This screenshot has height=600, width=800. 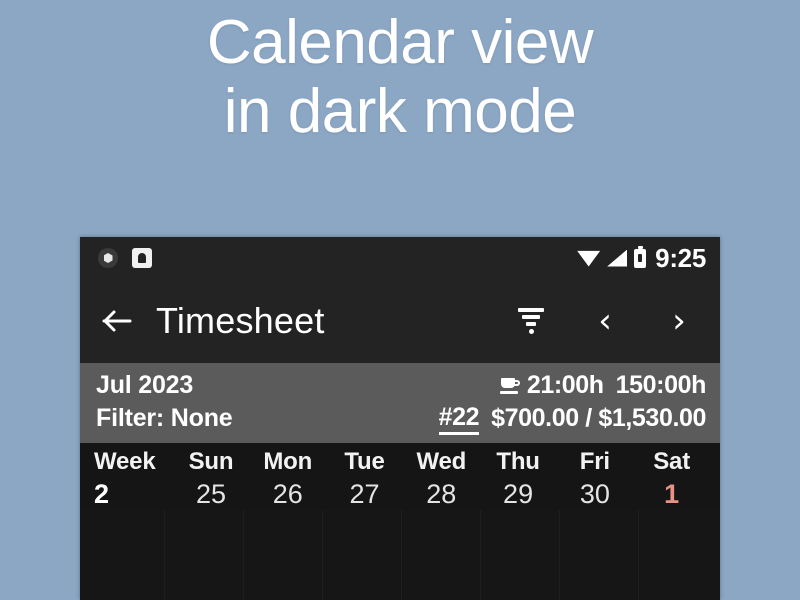 I want to click on wifi-icon, so click(x=589, y=258).